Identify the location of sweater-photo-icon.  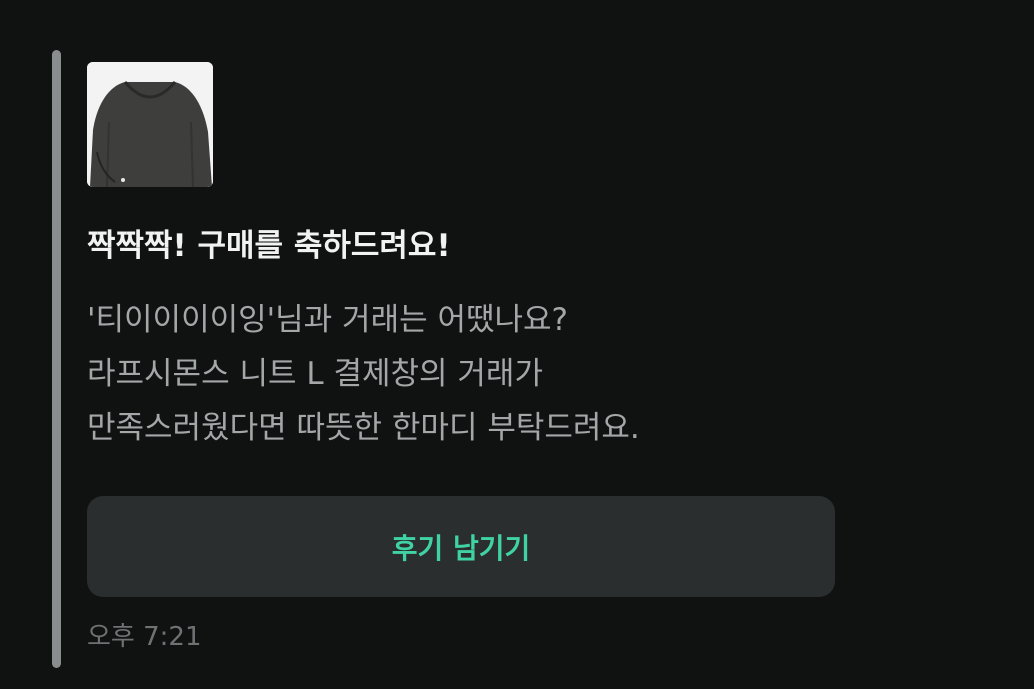
(150, 124).